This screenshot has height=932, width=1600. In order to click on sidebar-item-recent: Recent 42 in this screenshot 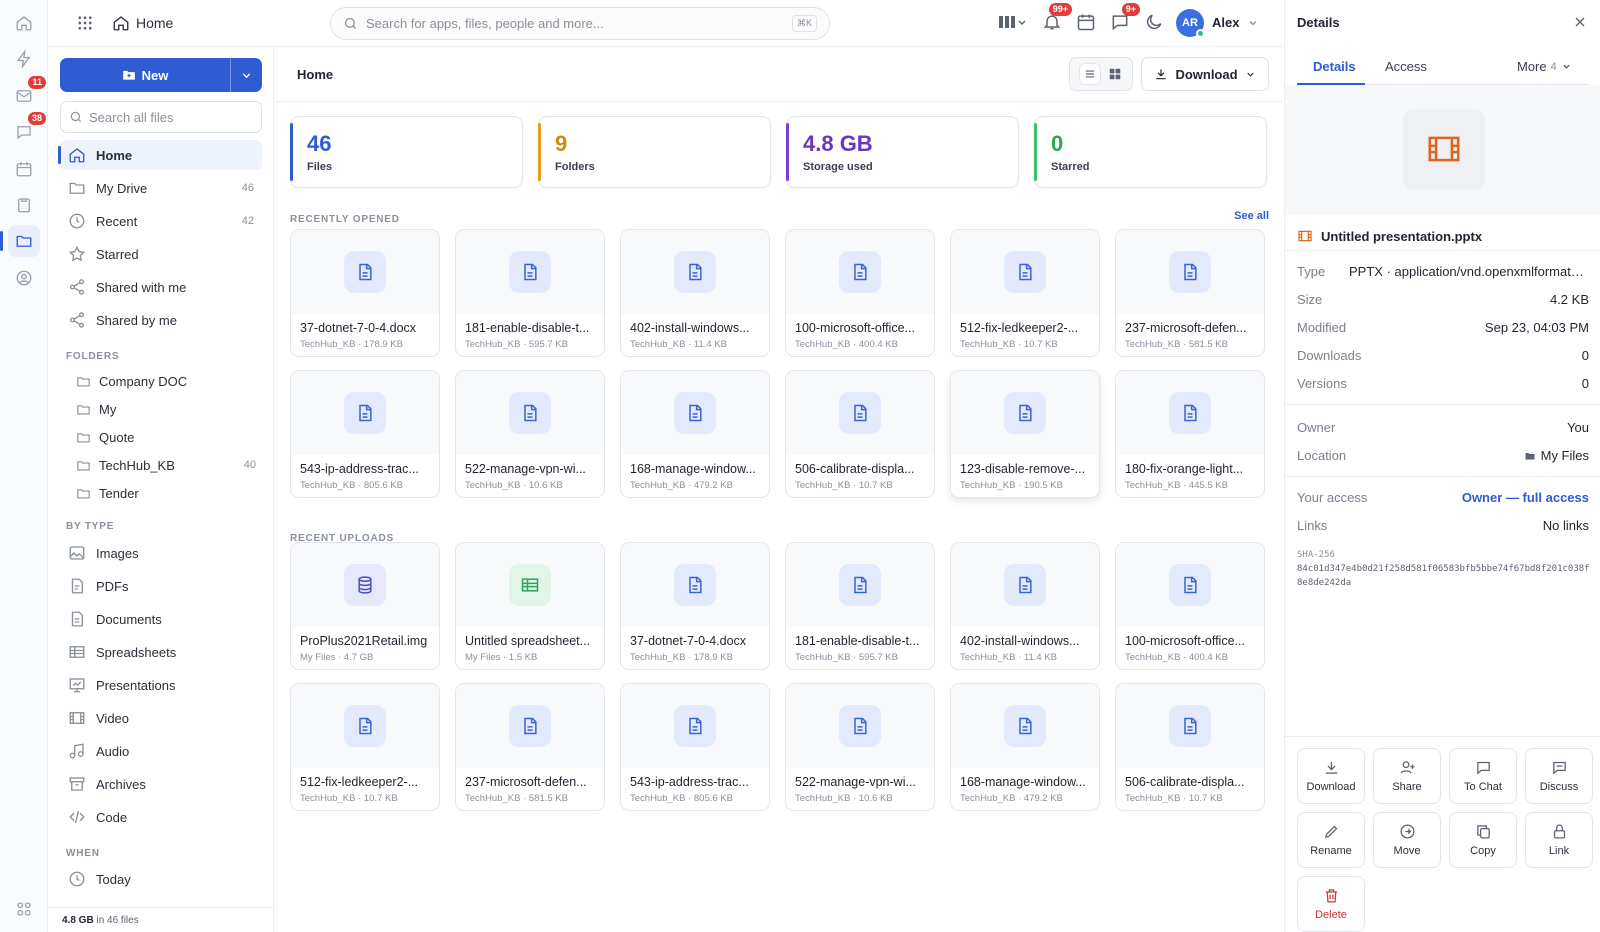, I will do `click(161, 221)`.